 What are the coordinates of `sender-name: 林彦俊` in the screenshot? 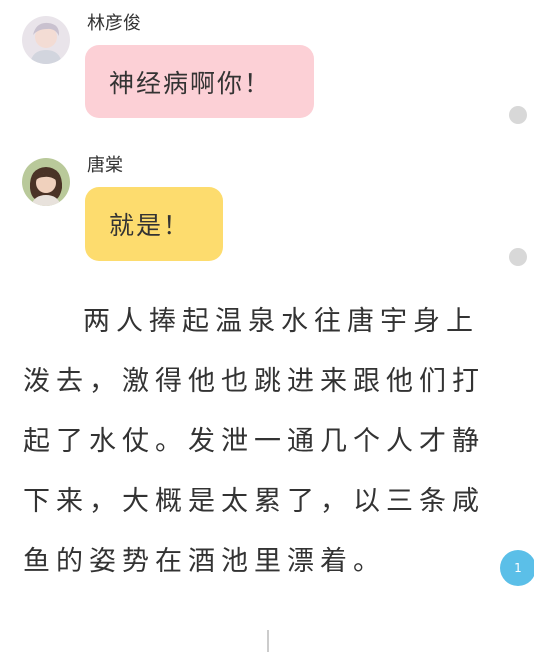 It's located at (114, 23).